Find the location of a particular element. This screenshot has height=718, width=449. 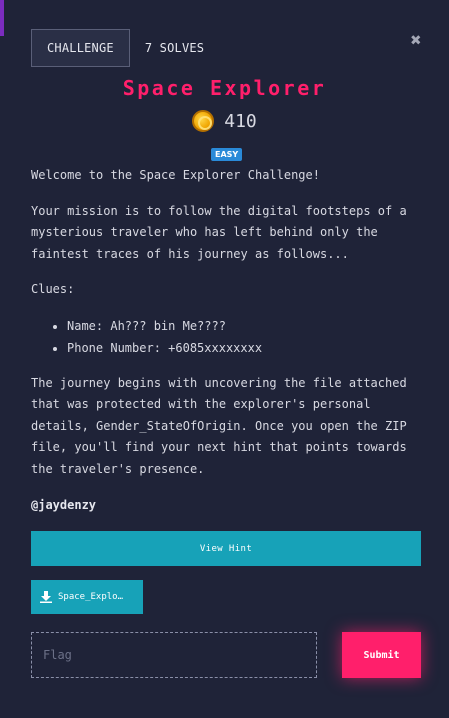

description-intro: Welcome to the Space Explorer Challenge! is located at coordinates (175, 175).